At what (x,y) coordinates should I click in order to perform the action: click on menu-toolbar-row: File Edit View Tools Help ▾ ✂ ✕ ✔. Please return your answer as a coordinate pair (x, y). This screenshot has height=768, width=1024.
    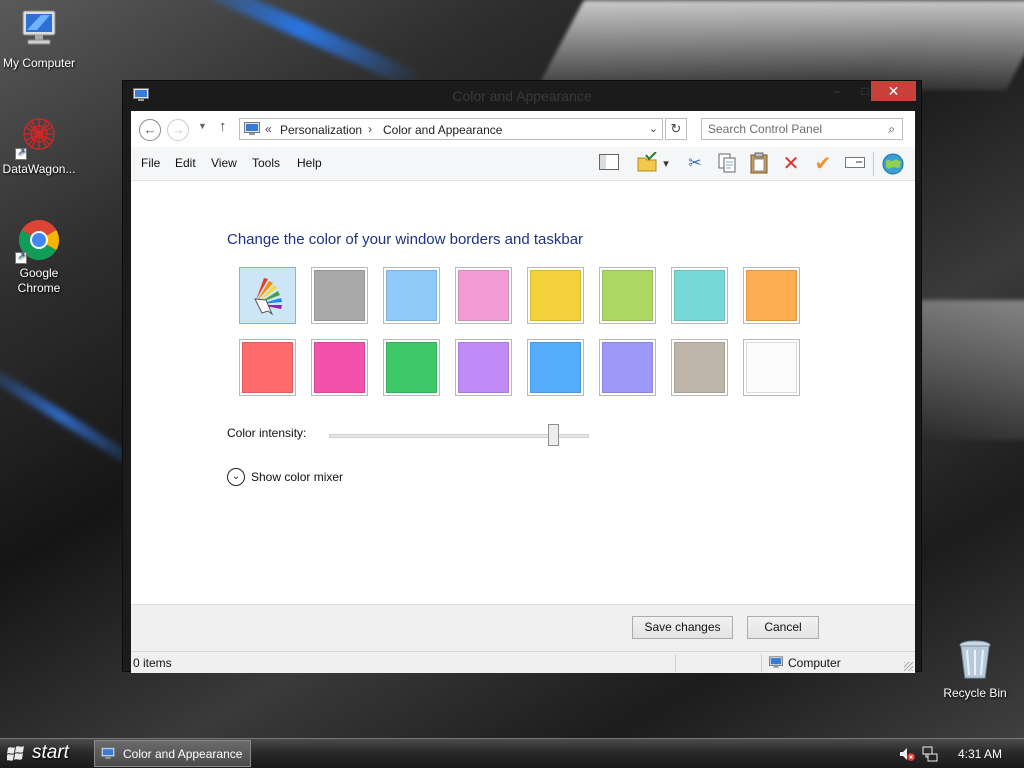
    Looking at the image, I should click on (523, 164).